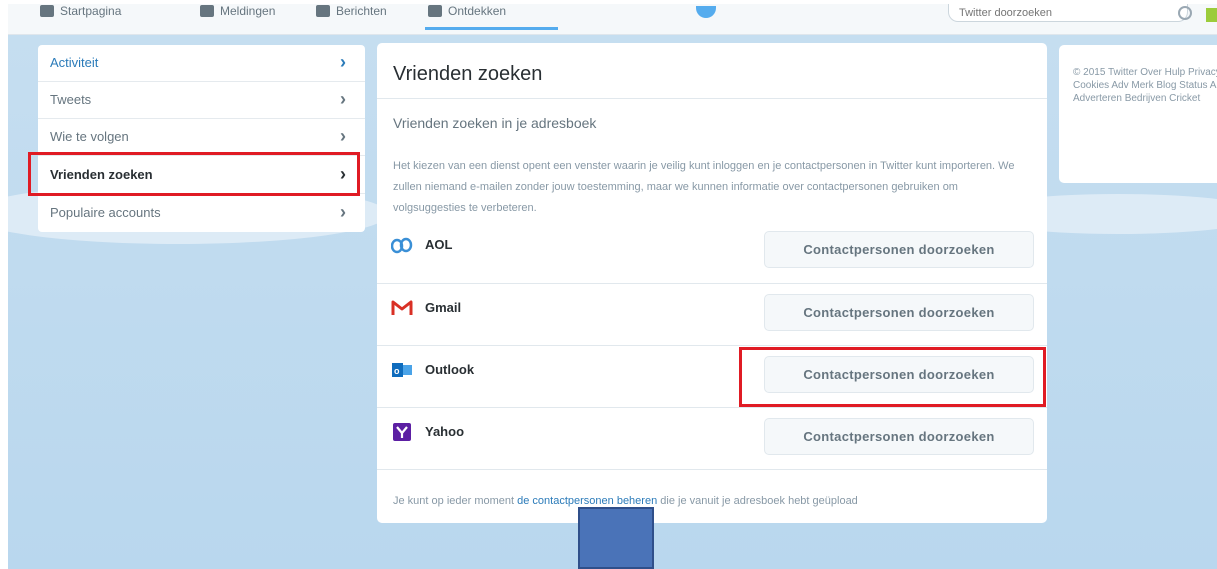  I want to click on service-row-aol: AOL Contactpersonen doorzoeken, so click(712, 252).